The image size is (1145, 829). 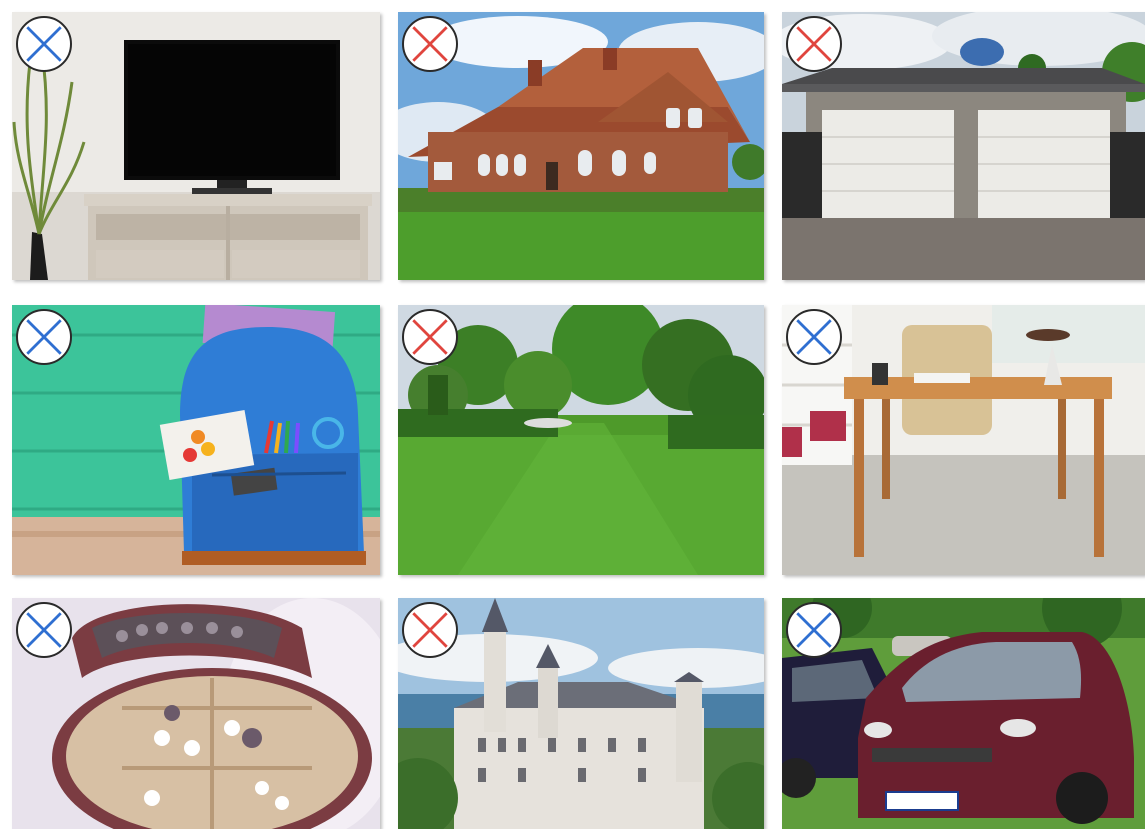 I want to click on tile-parked-cars, so click(x=963, y=713).